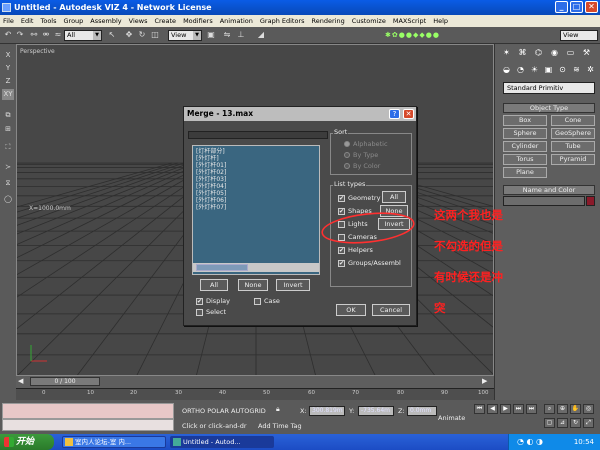 This screenshot has width=600, height=450. What do you see at coordinates (505, 409) in the screenshot?
I see `play-icon: ▶` at bounding box center [505, 409].